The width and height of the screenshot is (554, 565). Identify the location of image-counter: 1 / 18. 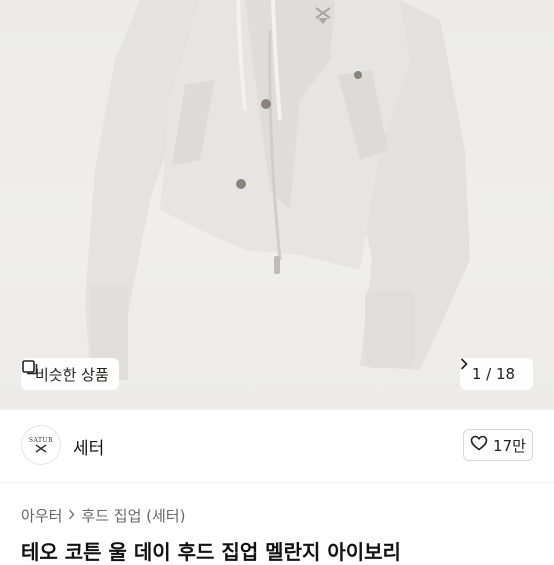
(496, 374).